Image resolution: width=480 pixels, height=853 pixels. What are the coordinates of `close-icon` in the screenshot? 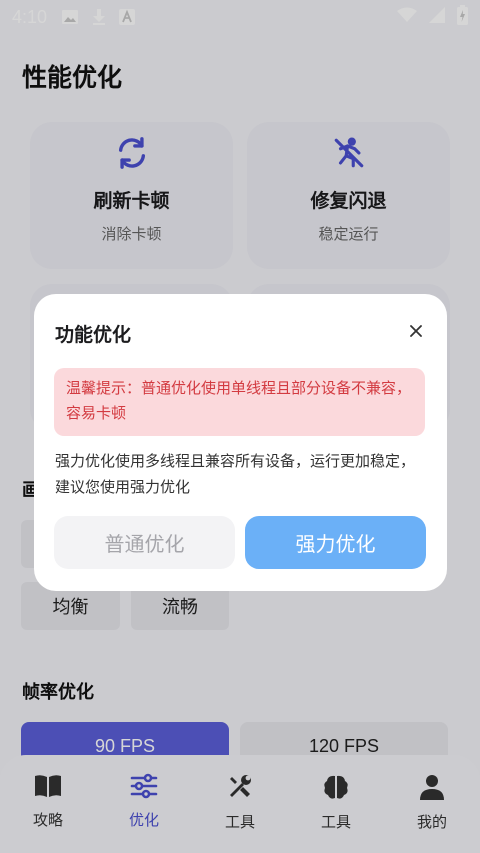 It's located at (416, 331).